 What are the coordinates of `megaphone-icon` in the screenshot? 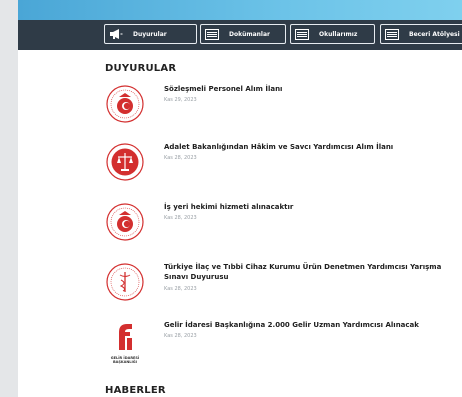 It's located at (116, 34).